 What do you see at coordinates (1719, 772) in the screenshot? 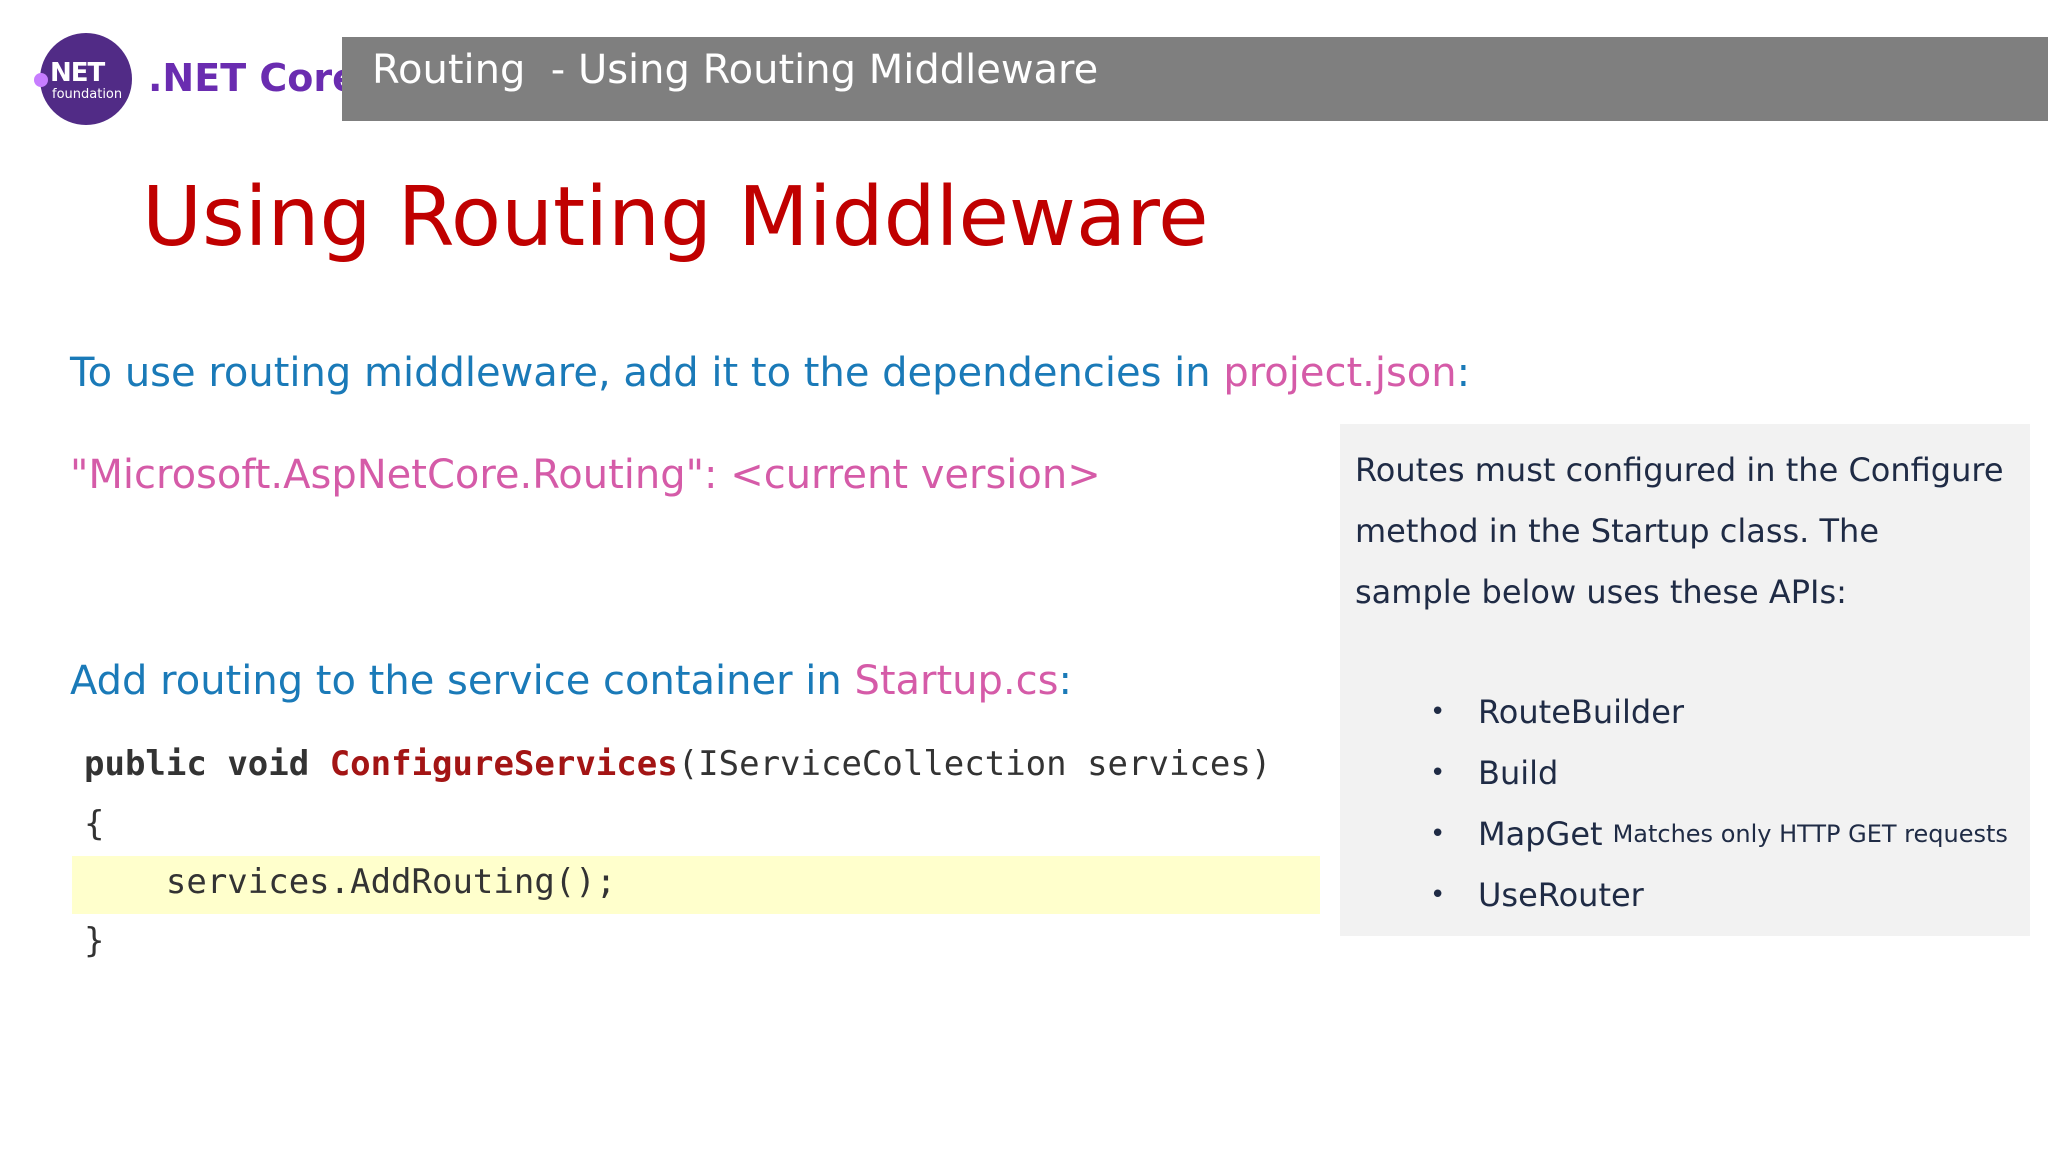
I see `list-item: • Build` at bounding box center [1719, 772].